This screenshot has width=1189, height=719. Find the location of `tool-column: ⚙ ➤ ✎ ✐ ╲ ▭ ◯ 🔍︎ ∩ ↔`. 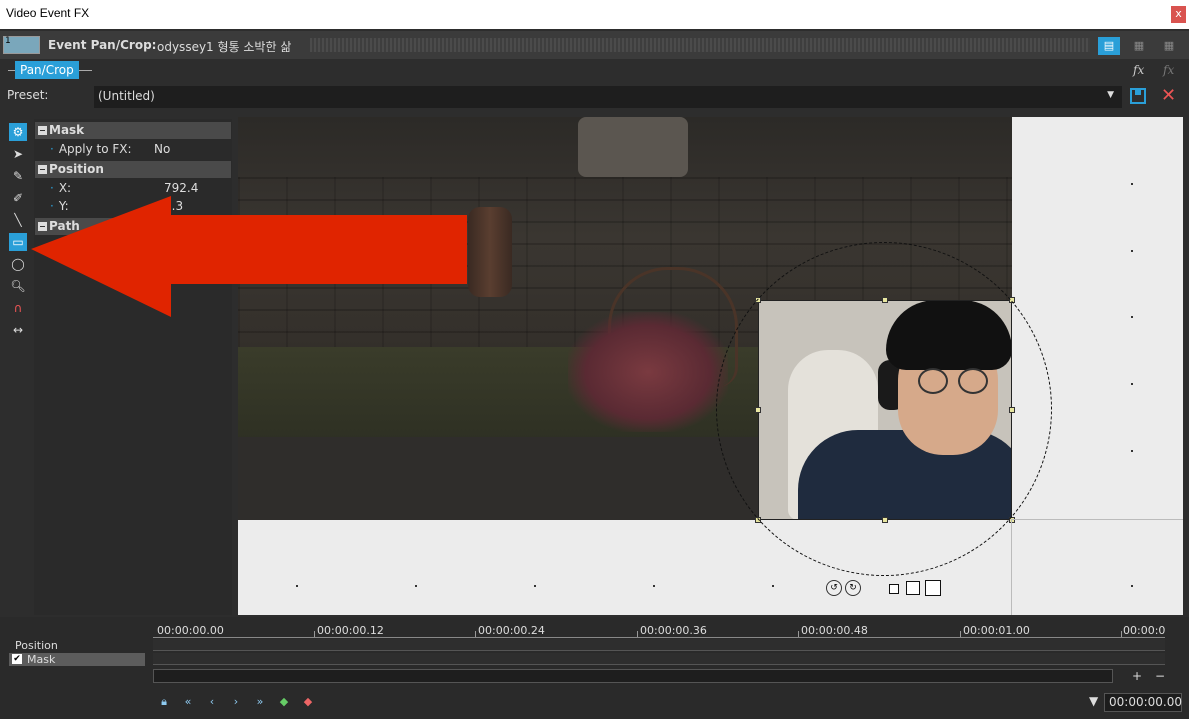

tool-column: ⚙ ➤ ✎ ✐ ╲ ▭ ◯ 🔍︎ ∩ ↔ is located at coordinates (18, 367).